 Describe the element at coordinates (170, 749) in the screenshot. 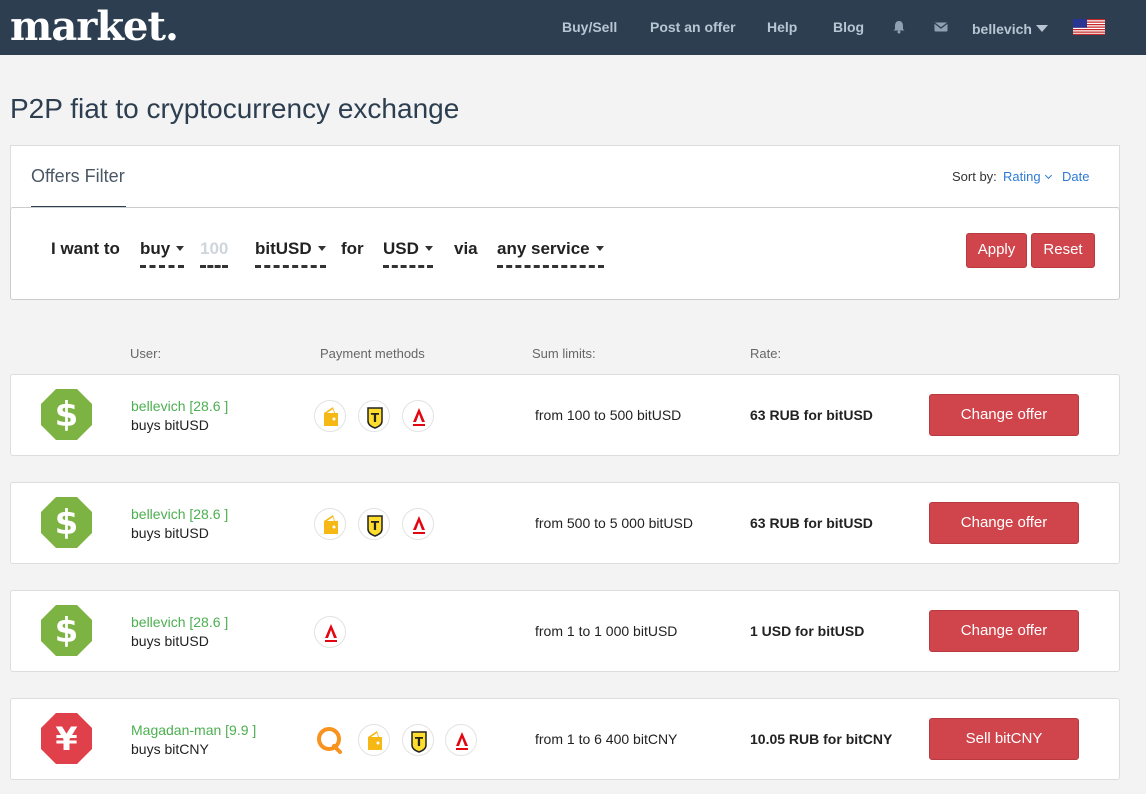

I see `offer-action: buys bitCNY` at that location.